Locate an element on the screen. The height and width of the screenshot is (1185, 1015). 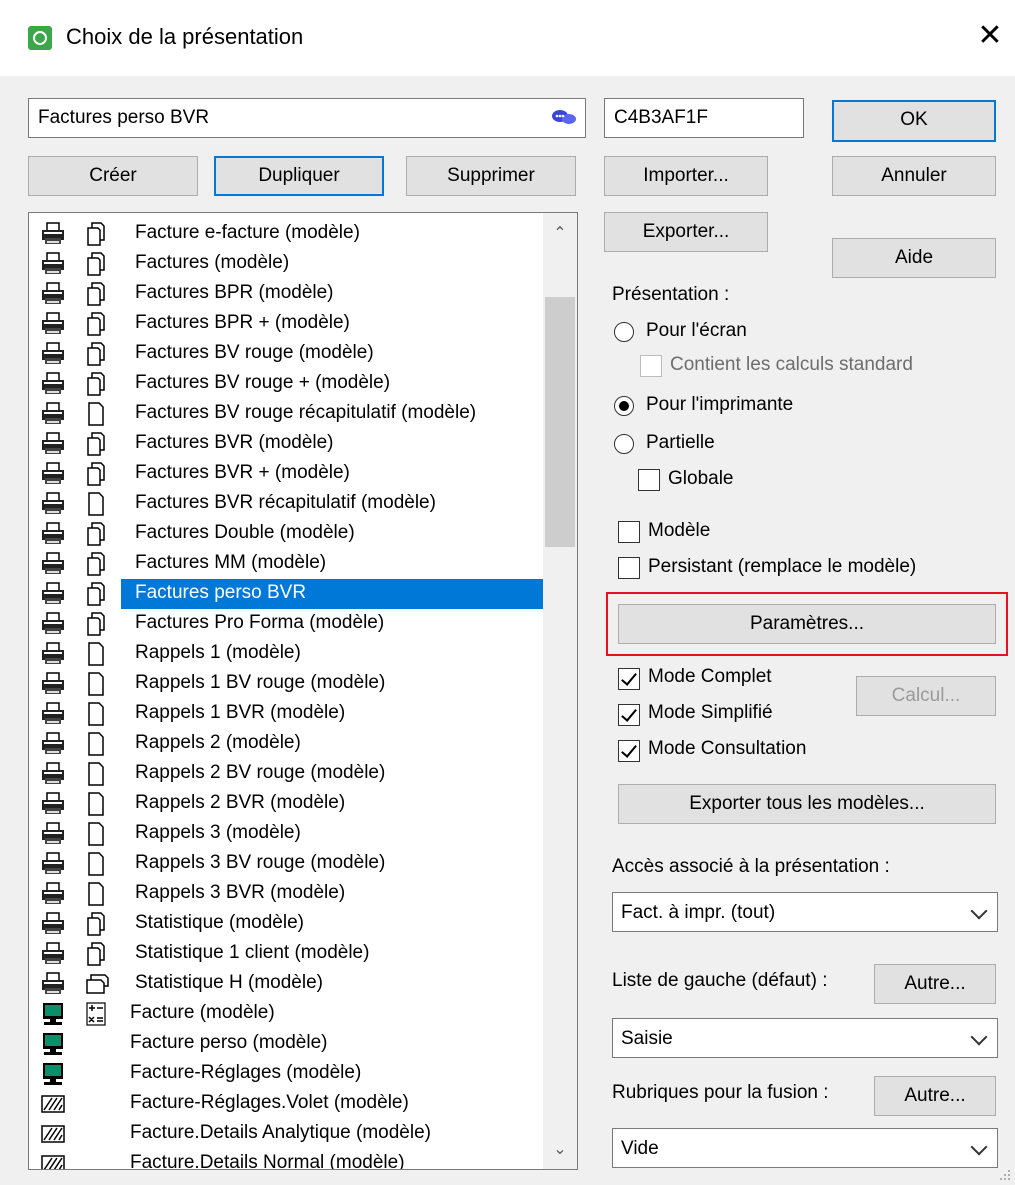
checkbox-persistent is located at coordinates (629, 568).